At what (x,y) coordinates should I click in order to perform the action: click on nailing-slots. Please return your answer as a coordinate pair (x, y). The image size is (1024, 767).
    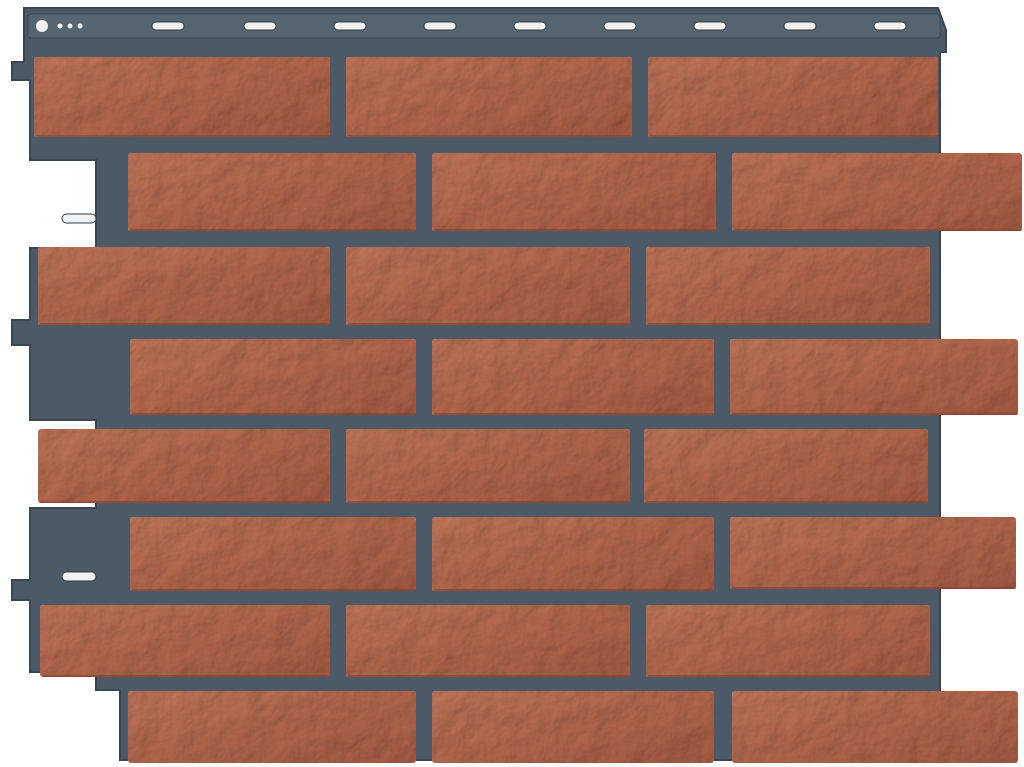
    Looking at the image, I should click on (529, 26).